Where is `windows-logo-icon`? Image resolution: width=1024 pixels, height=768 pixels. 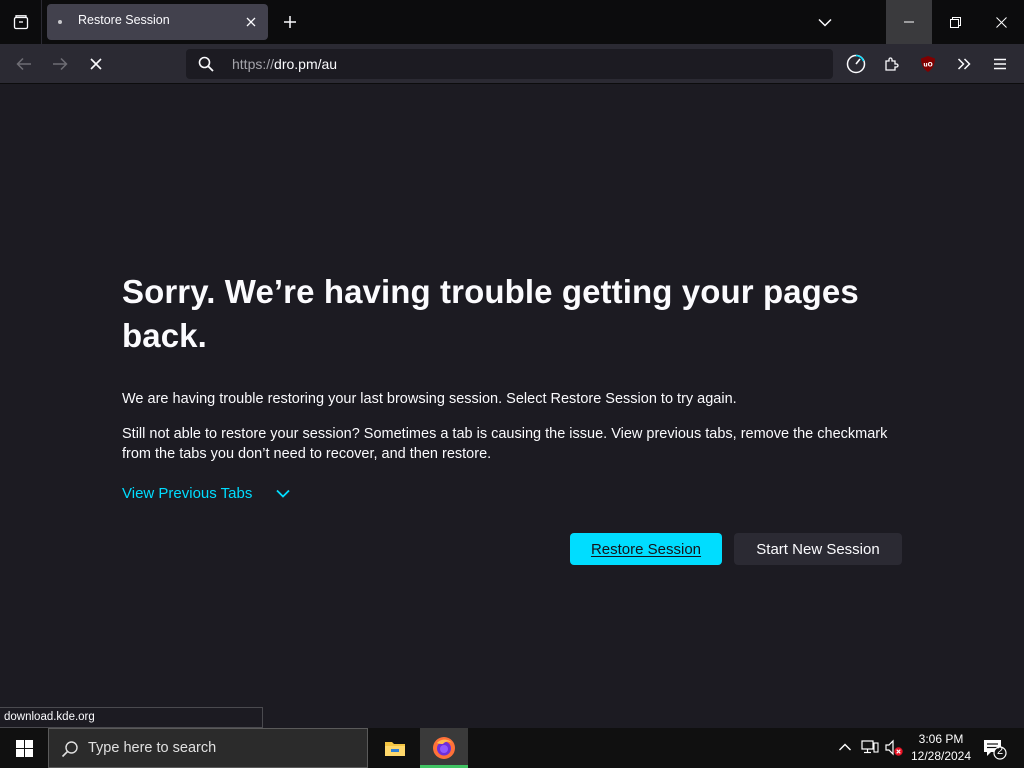
windows-logo-icon is located at coordinates (24, 748).